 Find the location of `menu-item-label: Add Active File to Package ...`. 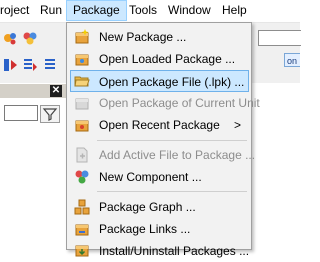

menu-item-label: Add Active File to Package ... is located at coordinates (177, 155).